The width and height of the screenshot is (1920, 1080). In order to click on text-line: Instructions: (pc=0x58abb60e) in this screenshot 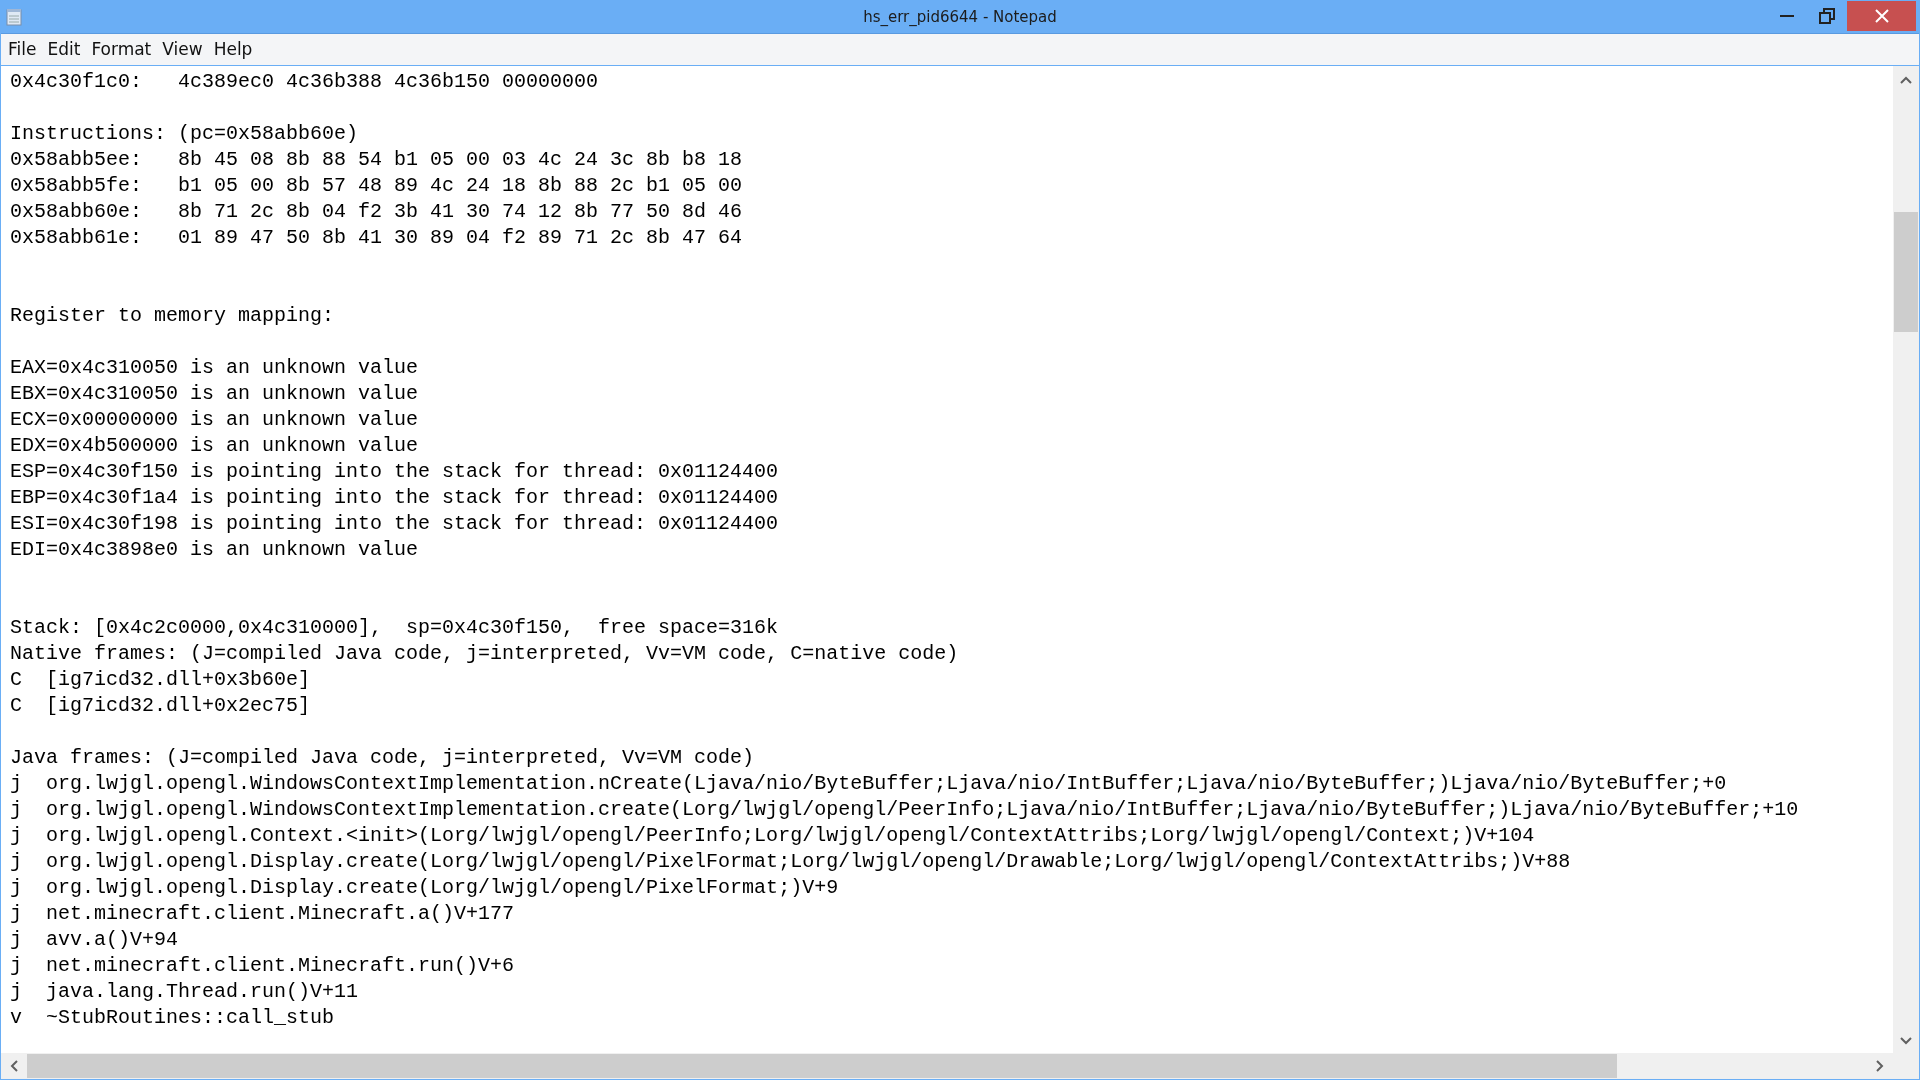, I will do `click(184, 134)`.